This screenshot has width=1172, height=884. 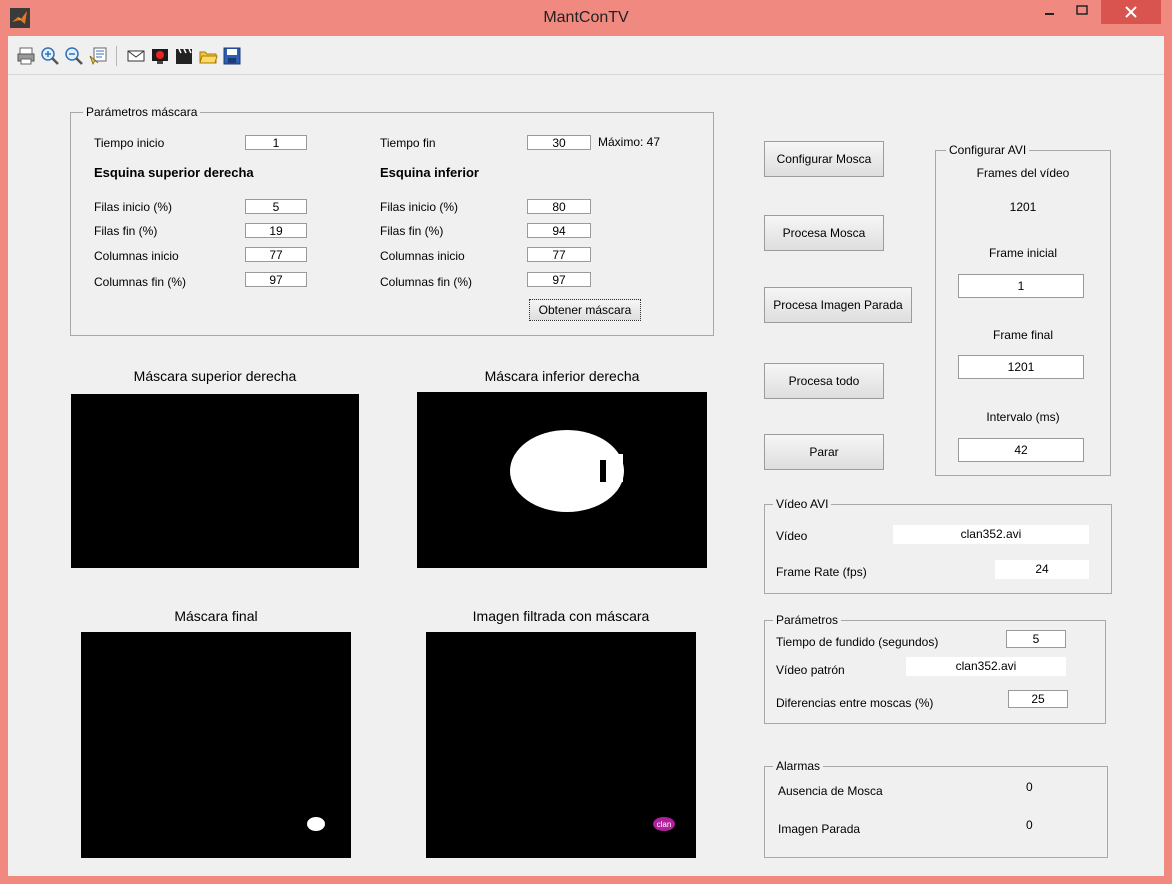 I want to click on procesa-imagen-parada-button: Procesa Imagen Parada, so click(x=838, y=305).